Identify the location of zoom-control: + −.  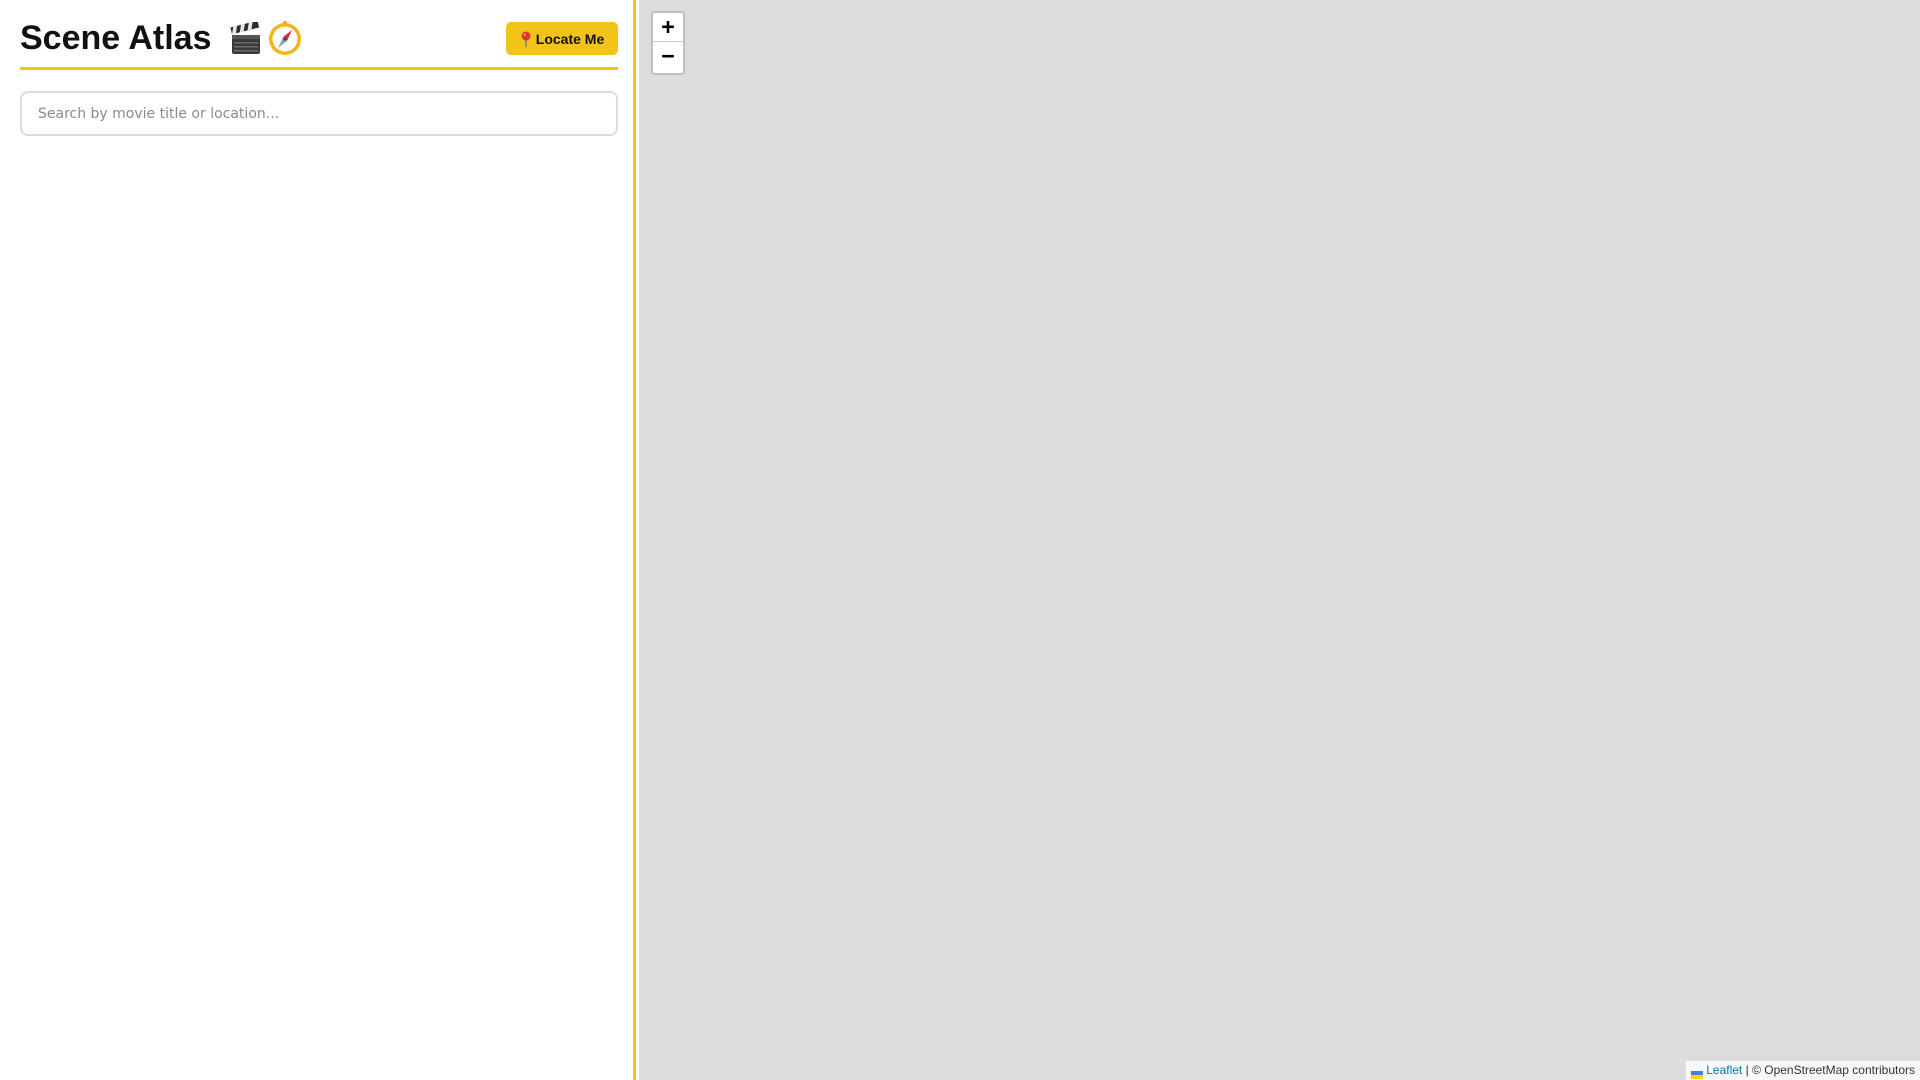
(668, 43).